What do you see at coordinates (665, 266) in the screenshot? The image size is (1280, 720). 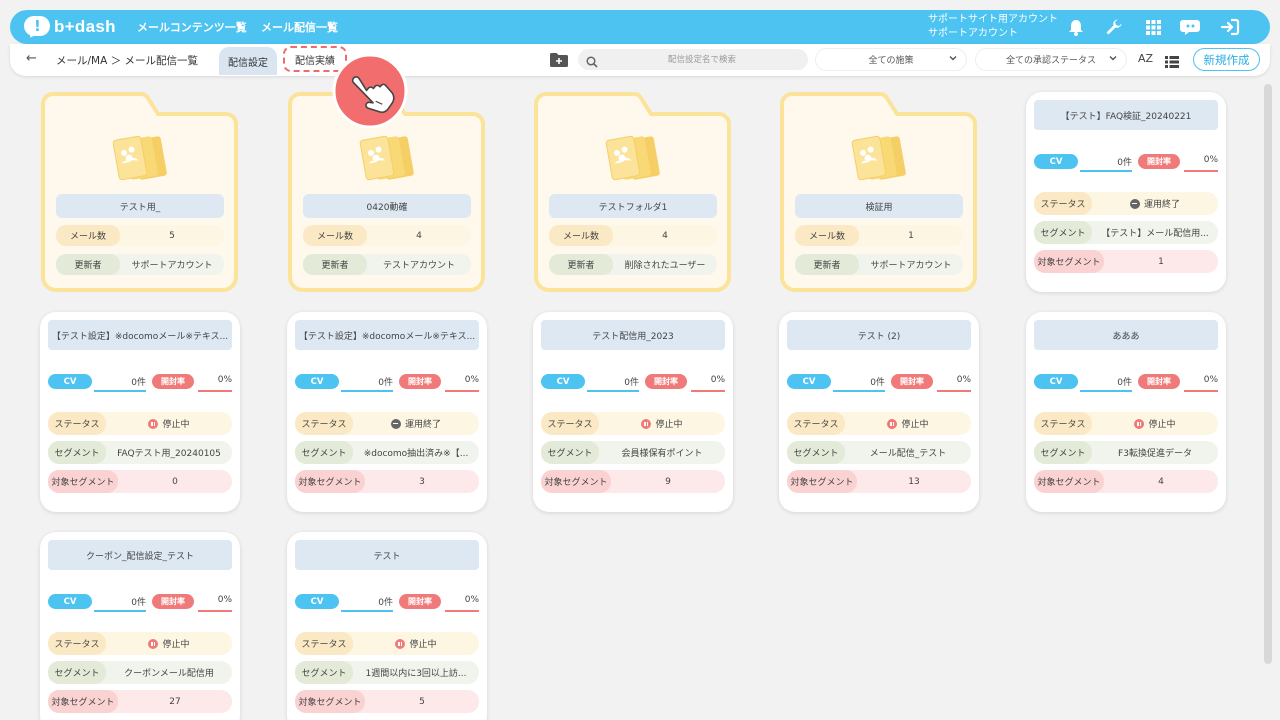 I see `updater-value: 削除されたユーザー` at bounding box center [665, 266].